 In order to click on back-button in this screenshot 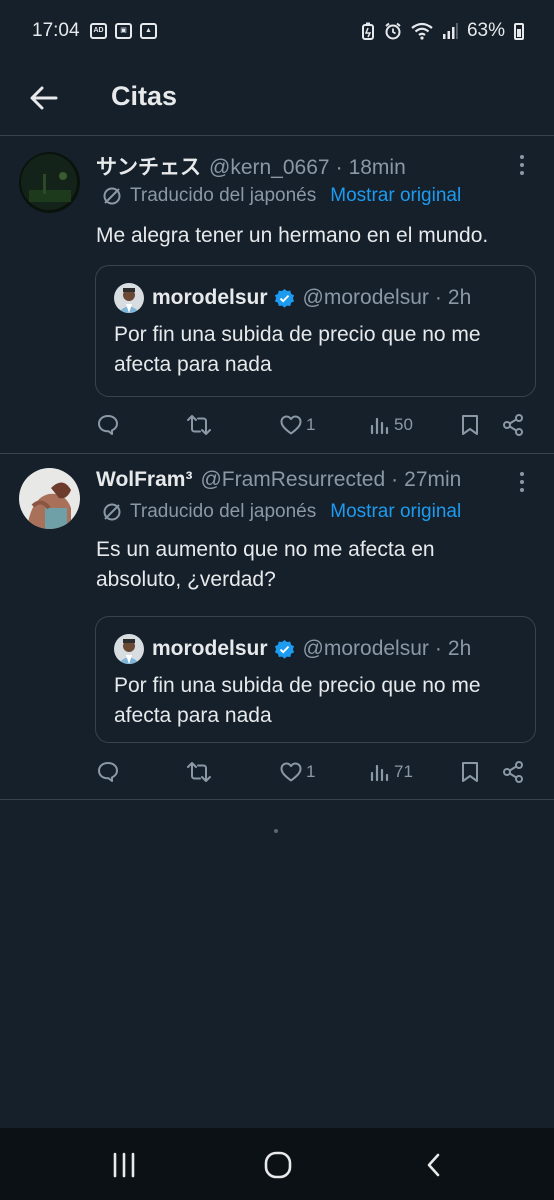, I will do `click(44, 98)`.